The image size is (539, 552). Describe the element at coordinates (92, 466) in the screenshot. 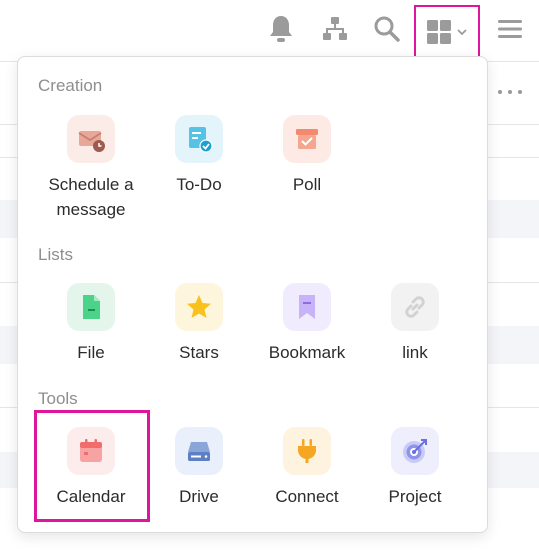

I see `calendar-highlight-box` at that location.